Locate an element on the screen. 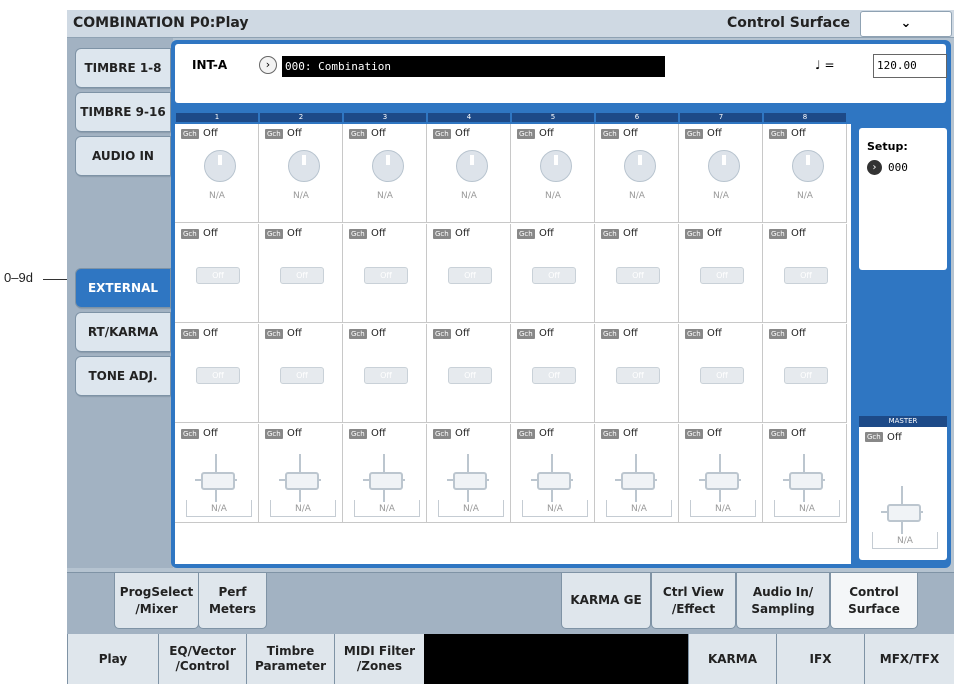 This screenshot has height=684, width=954. tab-timbre-9-16: TIMBRE 9-16 is located at coordinates (123, 112).